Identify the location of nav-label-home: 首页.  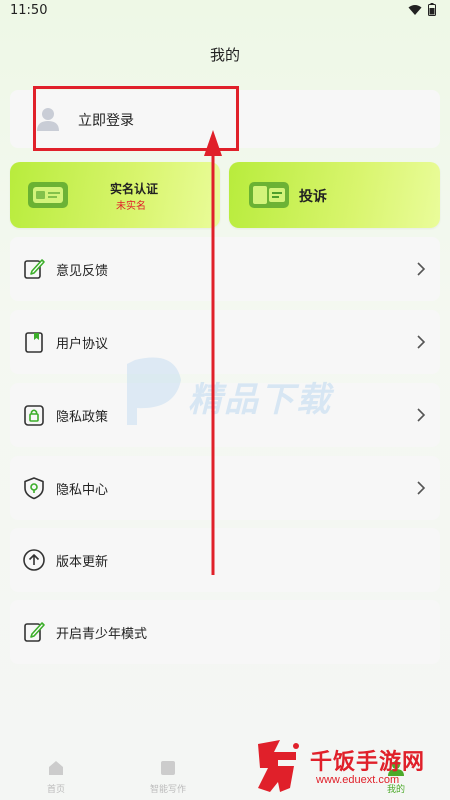
(55, 790).